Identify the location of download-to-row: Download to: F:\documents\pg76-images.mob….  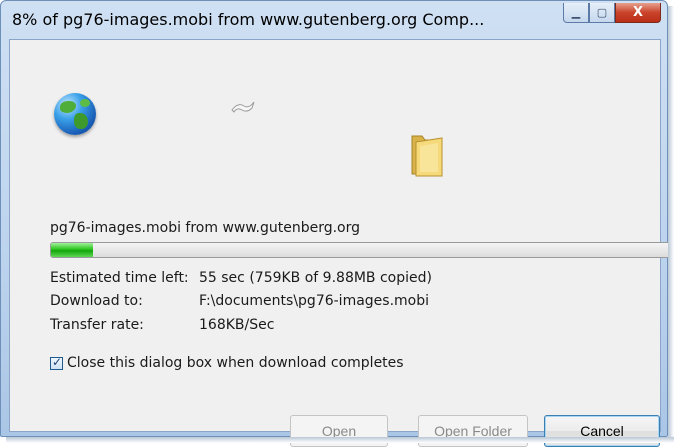
(239, 301).